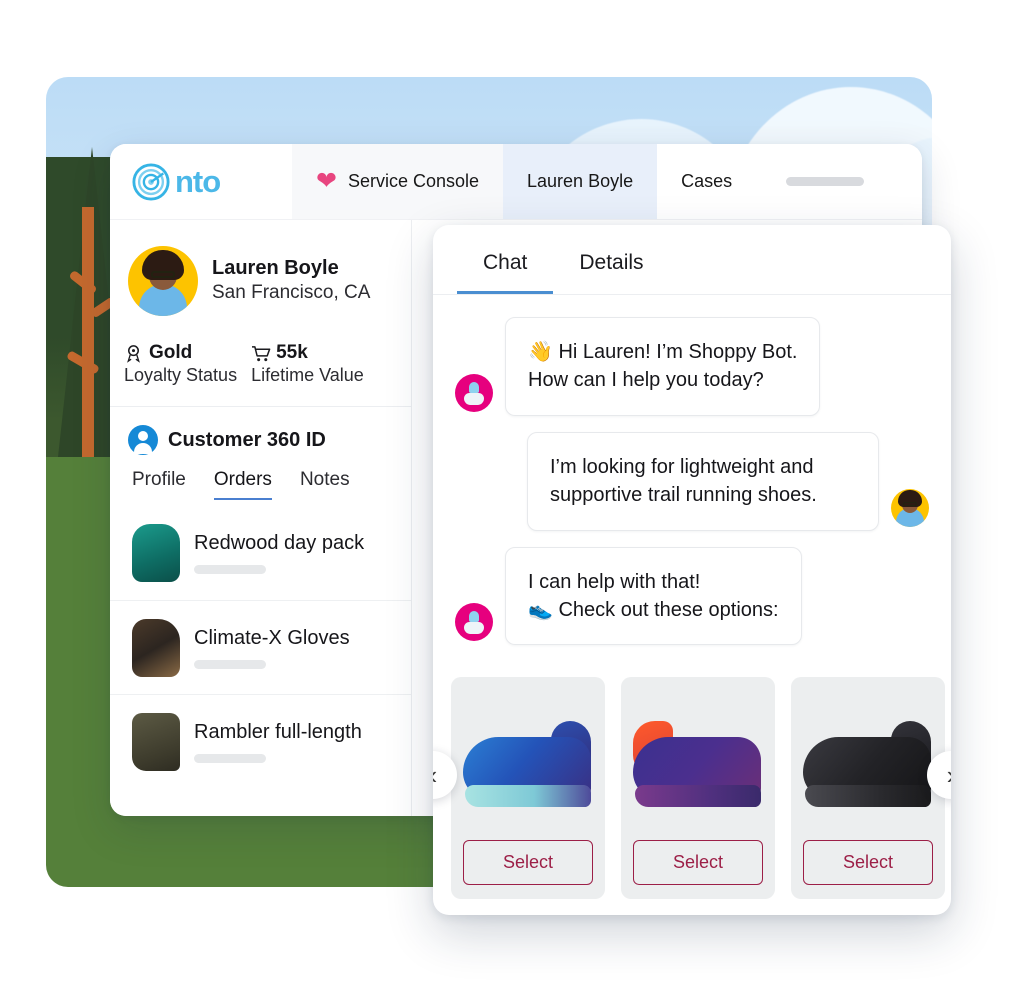  I want to click on tab-cases: Cases, so click(707, 181).